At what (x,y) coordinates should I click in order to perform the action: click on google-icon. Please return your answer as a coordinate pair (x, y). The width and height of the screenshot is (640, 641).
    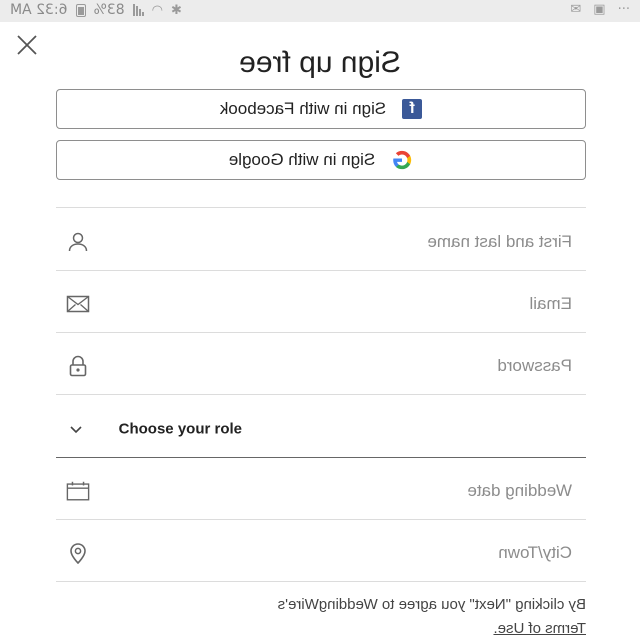
    Looking at the image, I should click on (402, 160).